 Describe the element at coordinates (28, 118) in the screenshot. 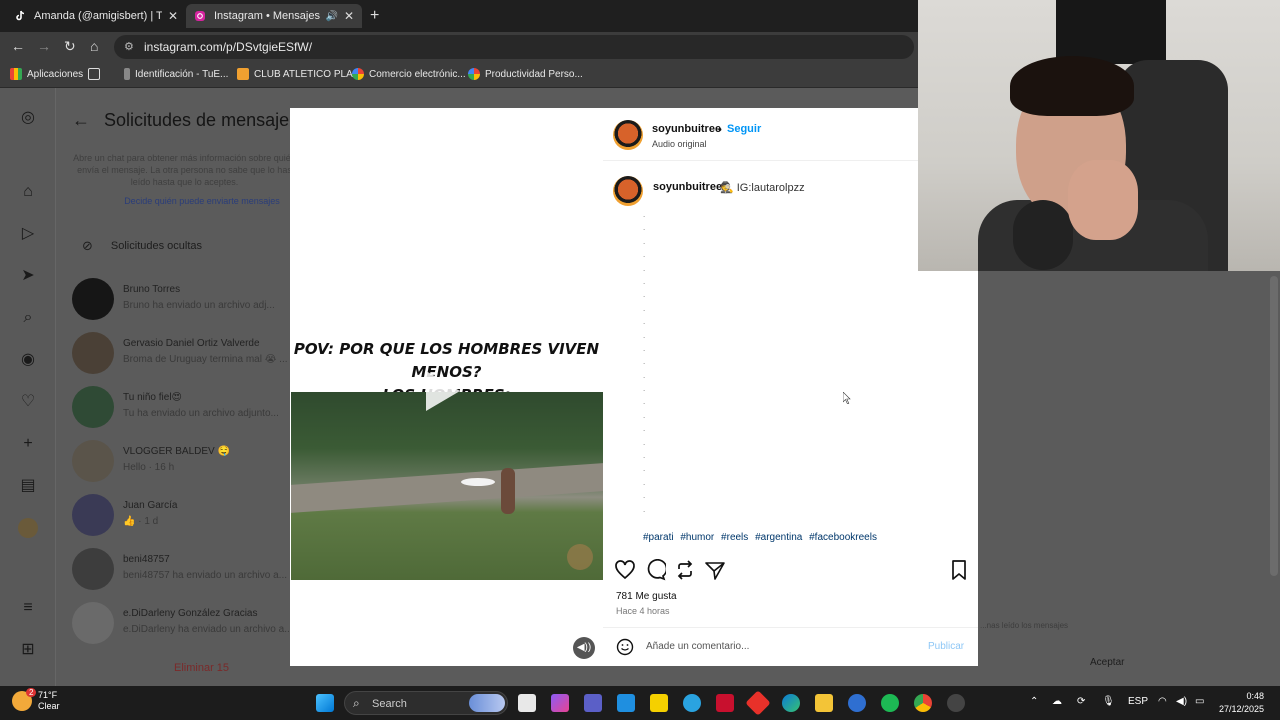

I see `instagram-icon: ◎` at that location.